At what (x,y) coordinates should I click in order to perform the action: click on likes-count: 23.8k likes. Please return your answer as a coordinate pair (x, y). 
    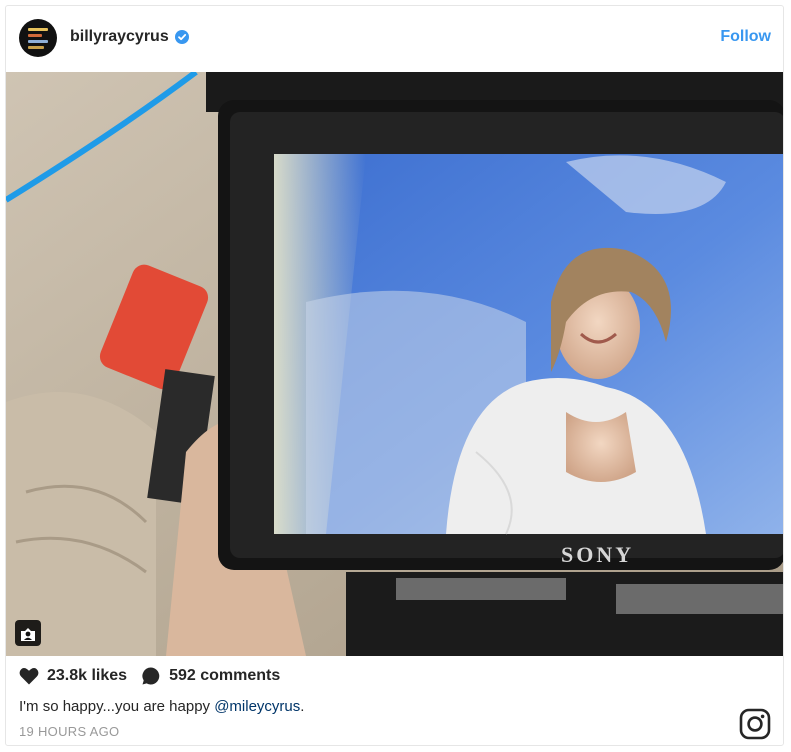
    Looking at the image, I should click on (87, 675).